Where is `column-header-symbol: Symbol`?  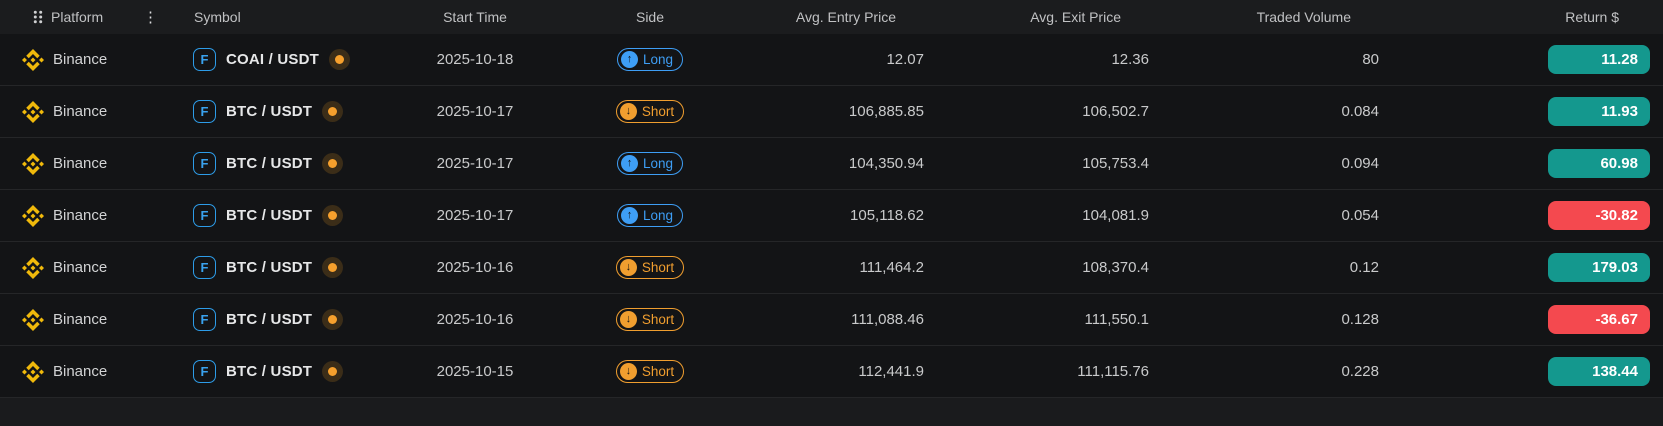
column-header-symbol: Symbol is located at coordinates (285, 17).